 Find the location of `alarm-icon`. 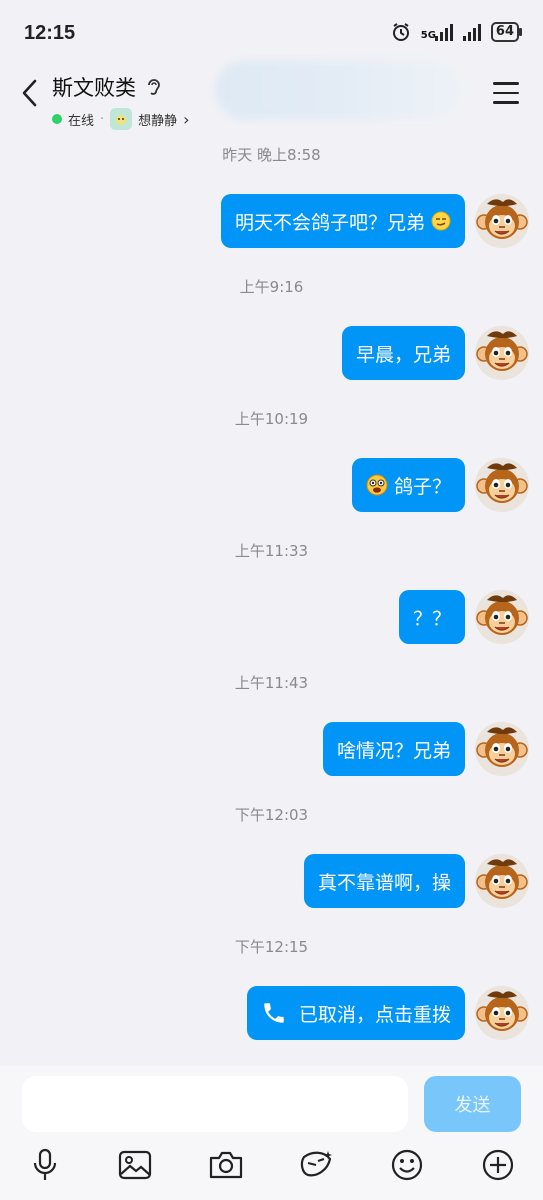

alarm-icon is located at coordinates (400, 32).